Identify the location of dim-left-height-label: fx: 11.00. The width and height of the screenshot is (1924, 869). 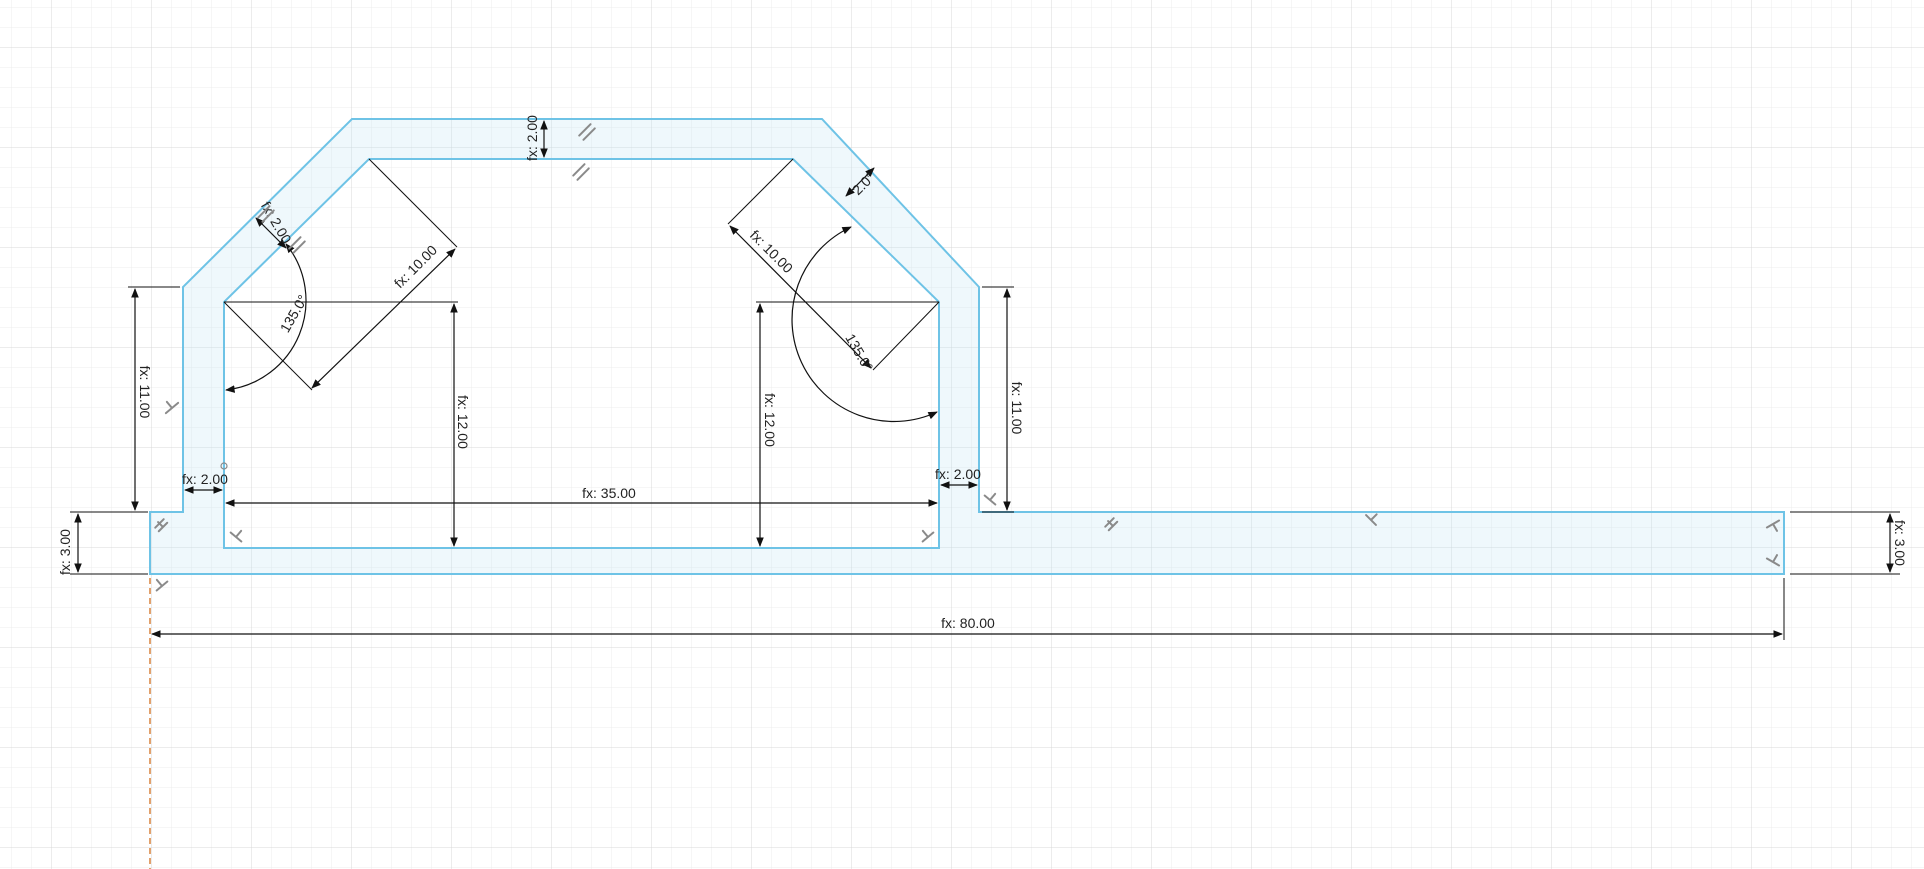
(145, 392).